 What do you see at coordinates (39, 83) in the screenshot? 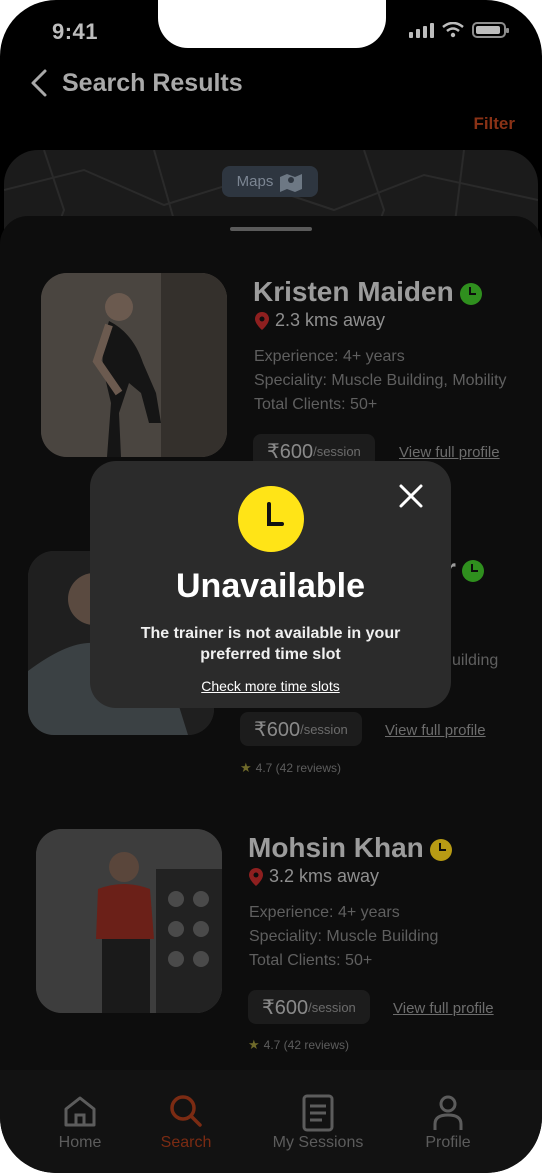
I see `back-icon` at bounding box center [39, 83].